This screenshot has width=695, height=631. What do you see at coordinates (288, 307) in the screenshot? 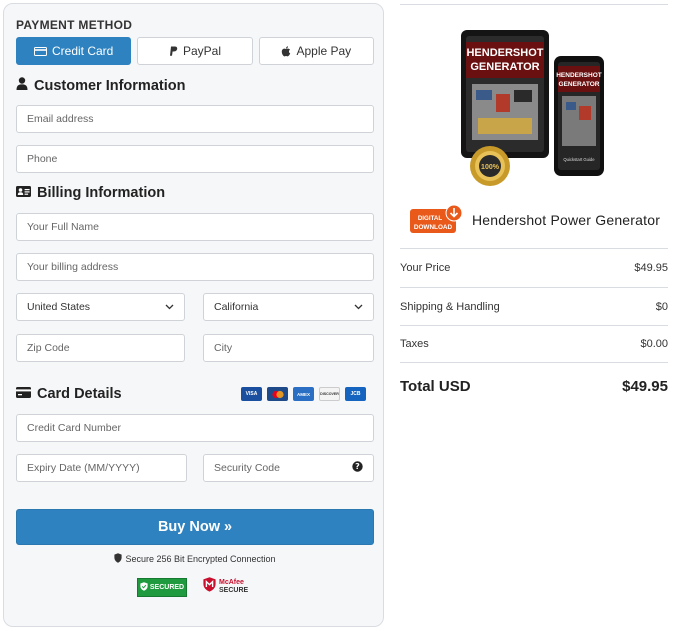
I see `state-select: California` at bounding box center [288, 307].